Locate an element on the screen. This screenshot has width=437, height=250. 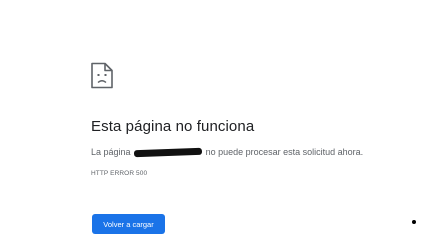
mouse-cursor is located at coordinates (414, 222).